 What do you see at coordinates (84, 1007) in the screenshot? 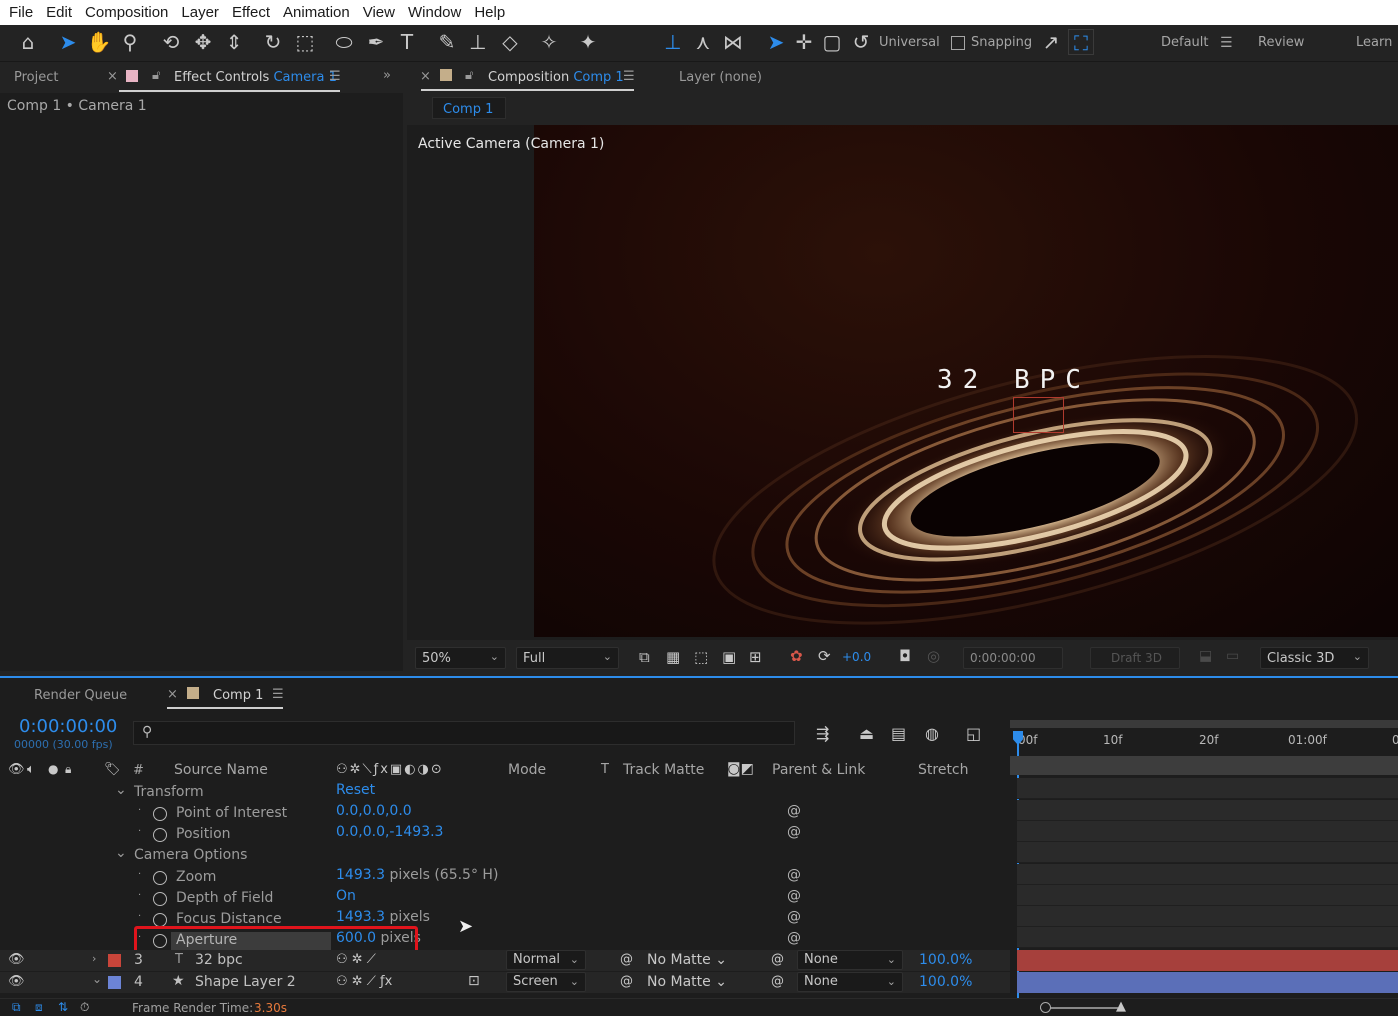
I see `render-time-toggle-icon: ⏱` at bounding box center [84, 1007].